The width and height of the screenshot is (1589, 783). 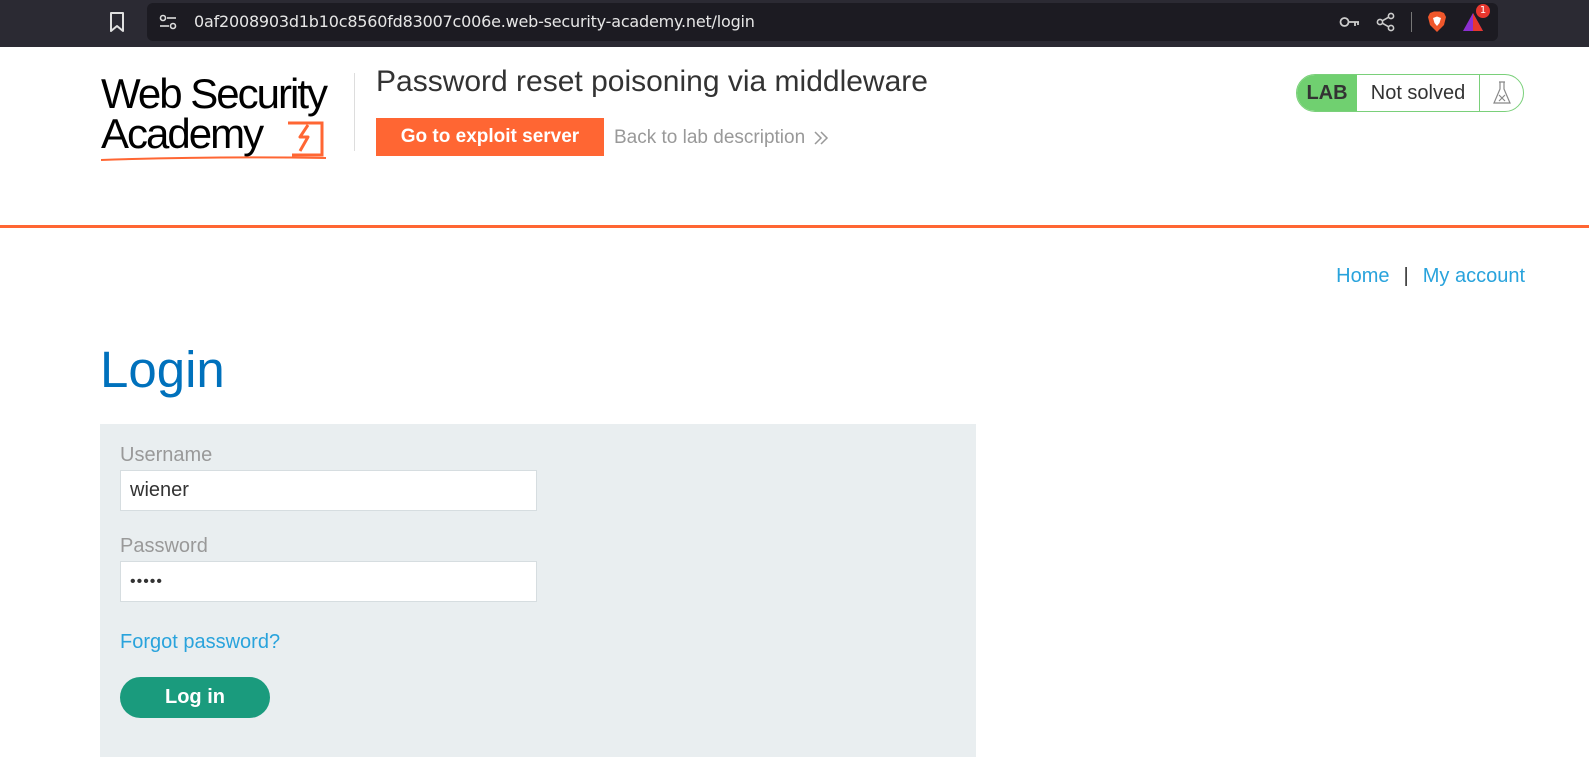 I want to click on site-info-icon, so click(x=168, y=22).